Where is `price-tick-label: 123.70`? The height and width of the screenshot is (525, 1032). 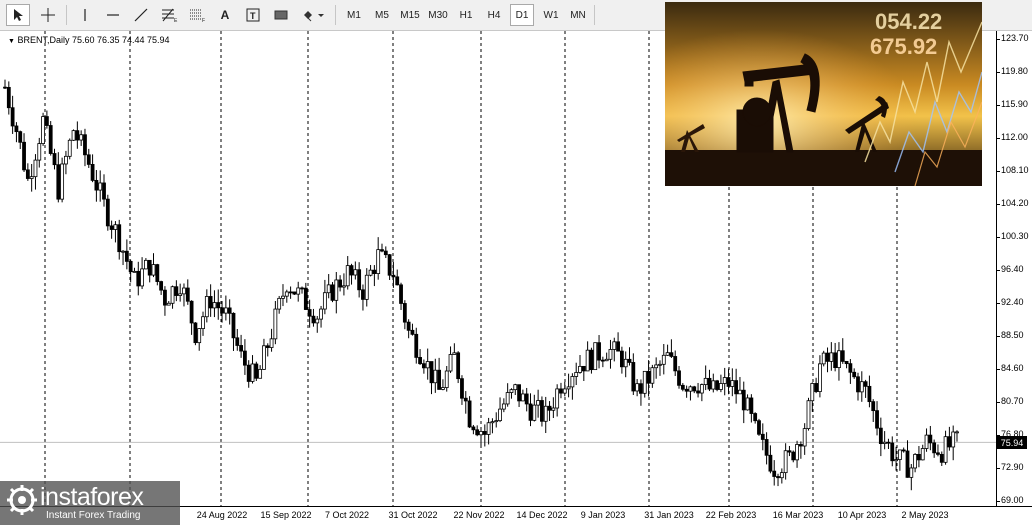 price-tick-label: 123.70 is located at coordinates (1015, 38).